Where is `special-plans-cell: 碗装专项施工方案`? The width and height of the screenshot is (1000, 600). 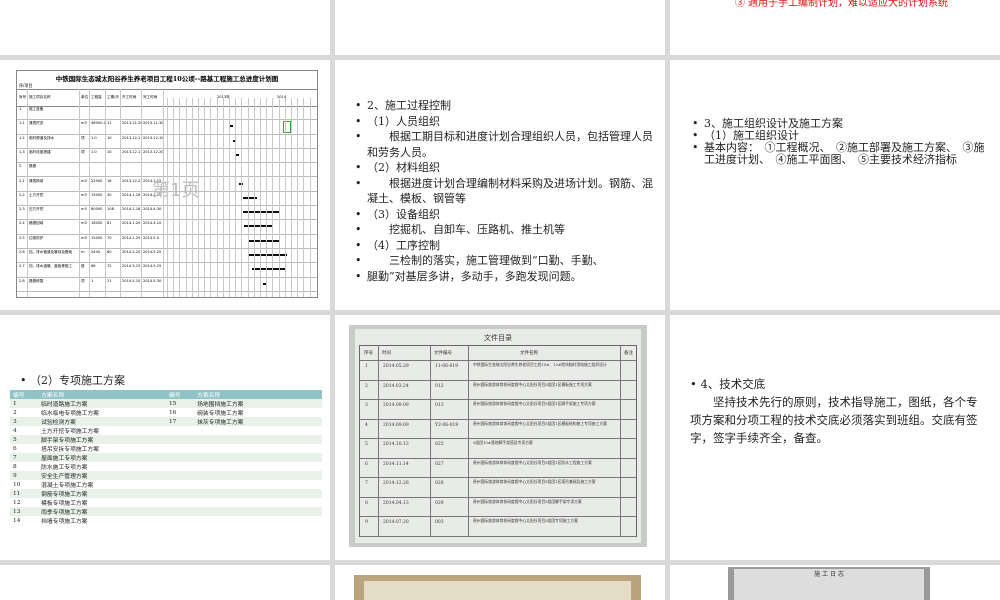 special-plans-cell: 碗装专项施工方案 is located at coordinates (220, 414).